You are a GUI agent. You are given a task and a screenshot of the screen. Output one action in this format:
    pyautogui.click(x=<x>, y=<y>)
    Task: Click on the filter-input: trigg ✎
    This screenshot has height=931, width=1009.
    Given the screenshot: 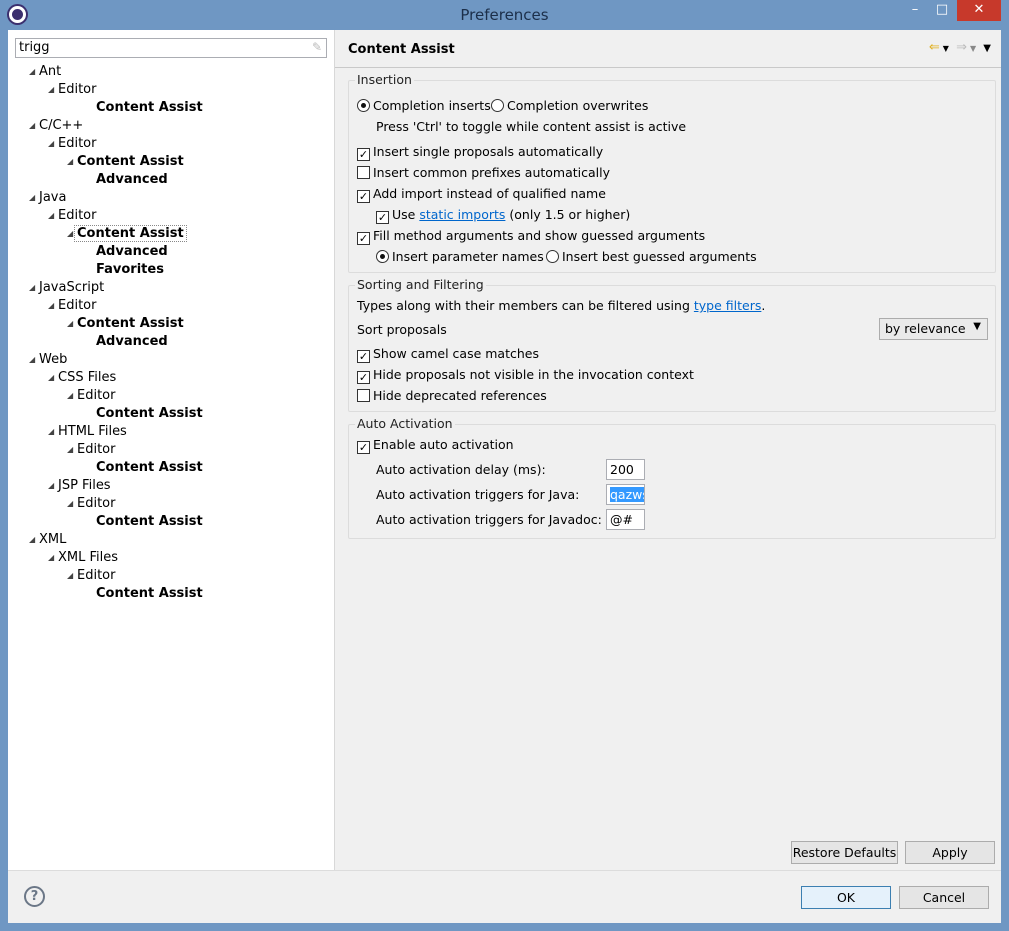 What is the action you would take?
    pyautogui.click(x=171, y=48)
    